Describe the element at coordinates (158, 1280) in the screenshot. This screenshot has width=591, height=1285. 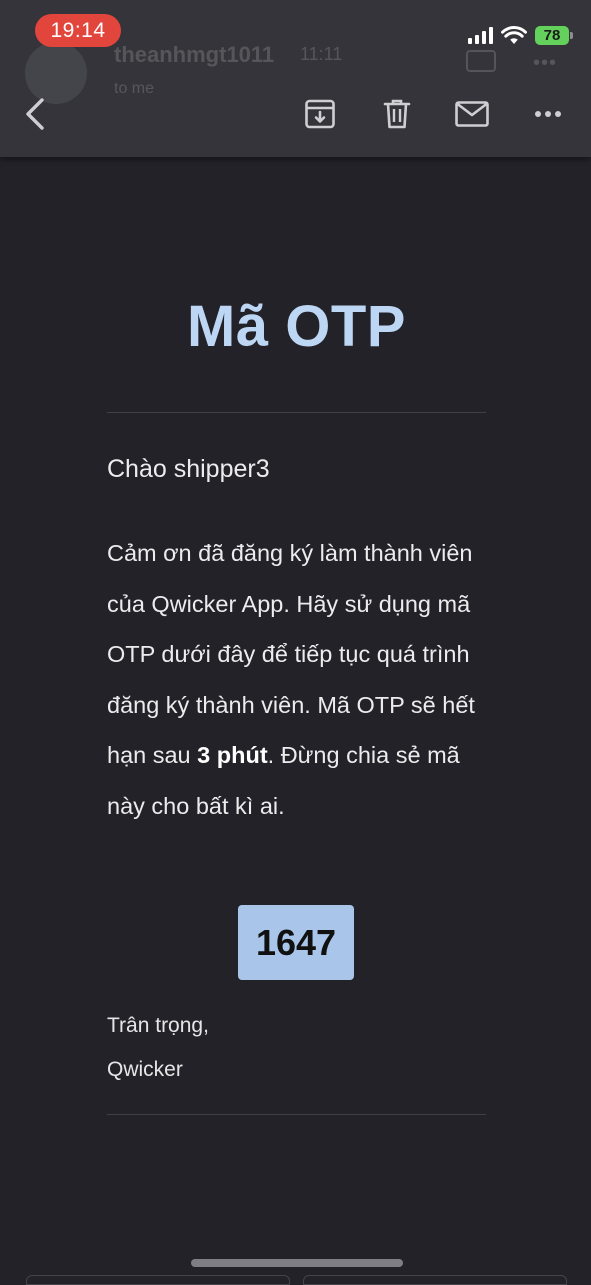
I see `reply-bar-left` at that location.